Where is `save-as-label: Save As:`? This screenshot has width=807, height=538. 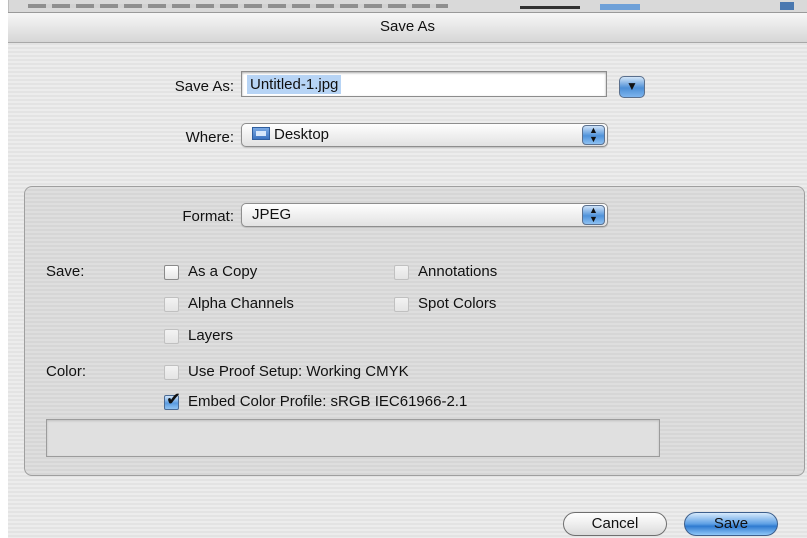
save-as-label: Save As: is located at coordinates (204, 86).